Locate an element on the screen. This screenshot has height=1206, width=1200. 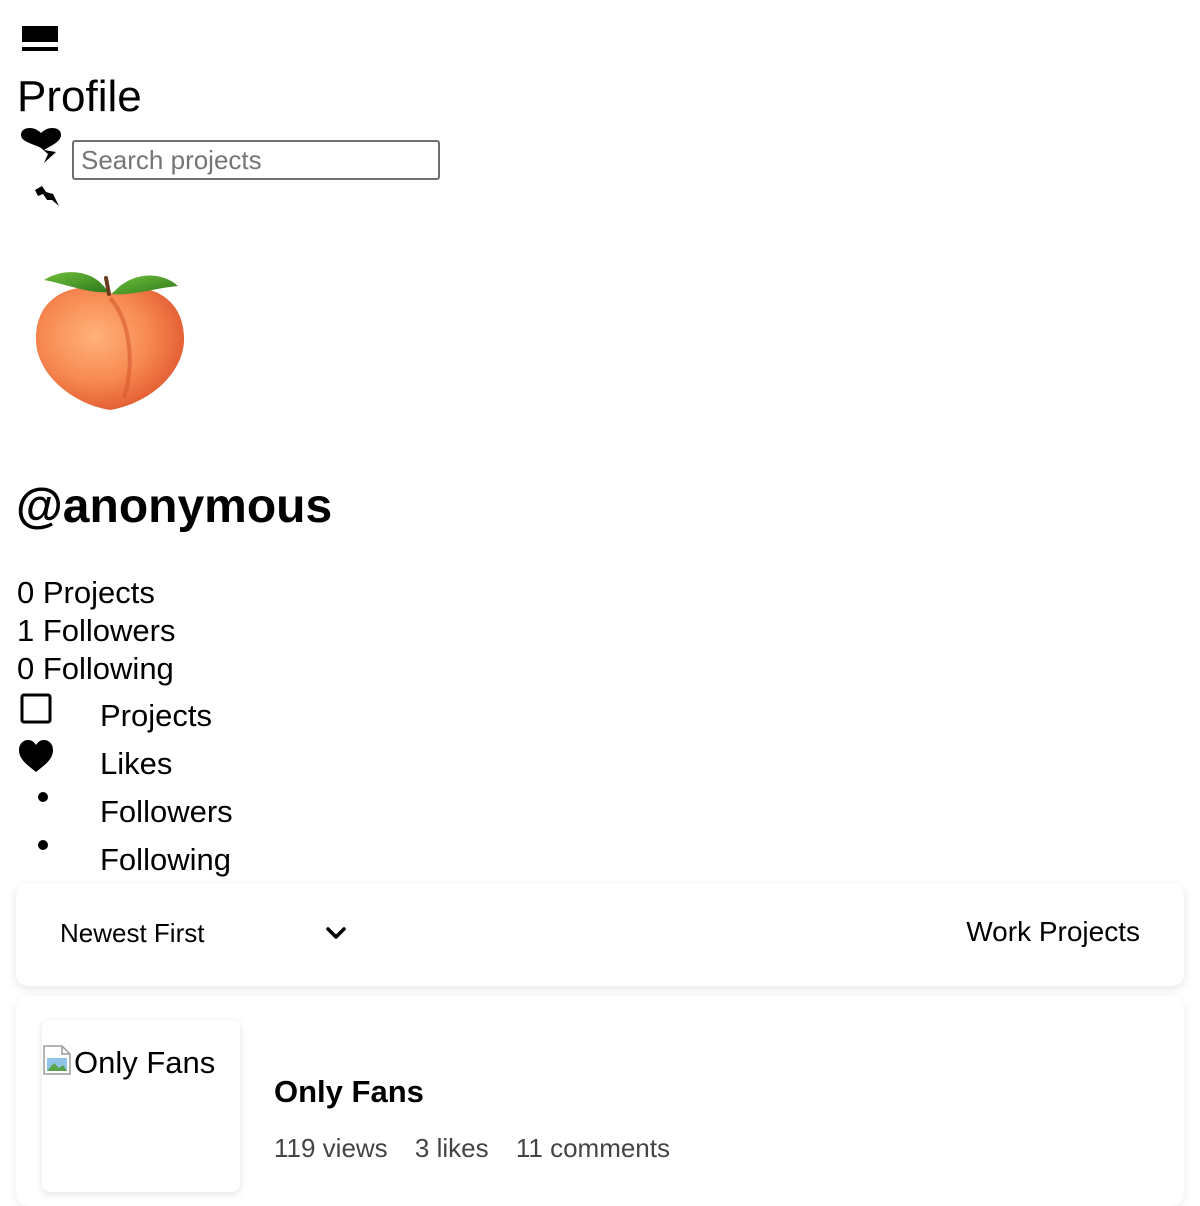
tab-followers: Followers is located at coordinates (146, 810).